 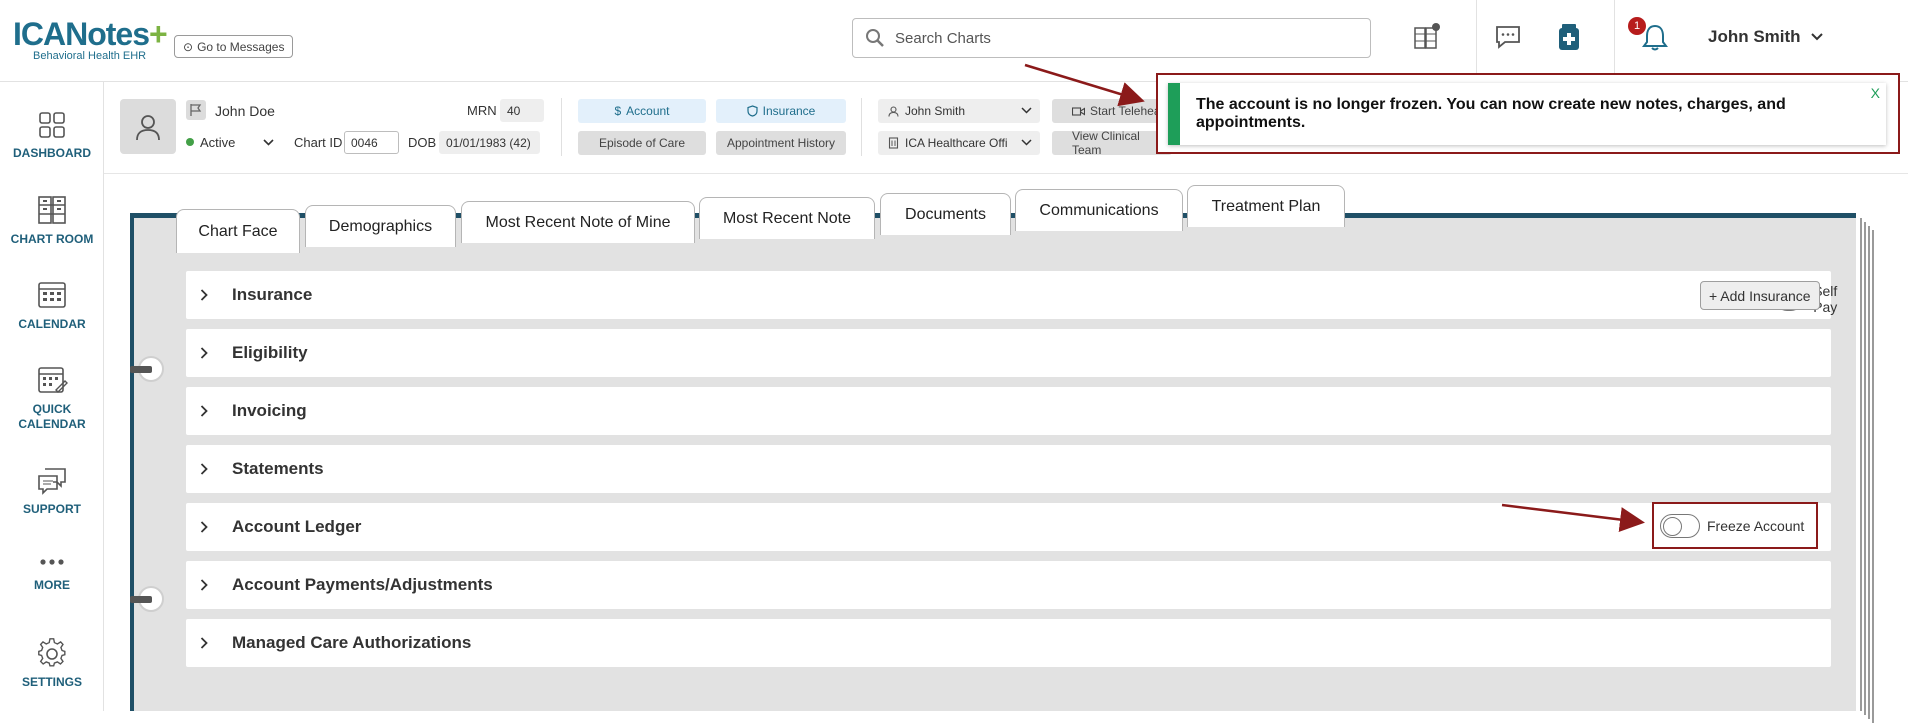 I want to click on episode-of-care-button: Episode of Care, so click(x=642, y=143).